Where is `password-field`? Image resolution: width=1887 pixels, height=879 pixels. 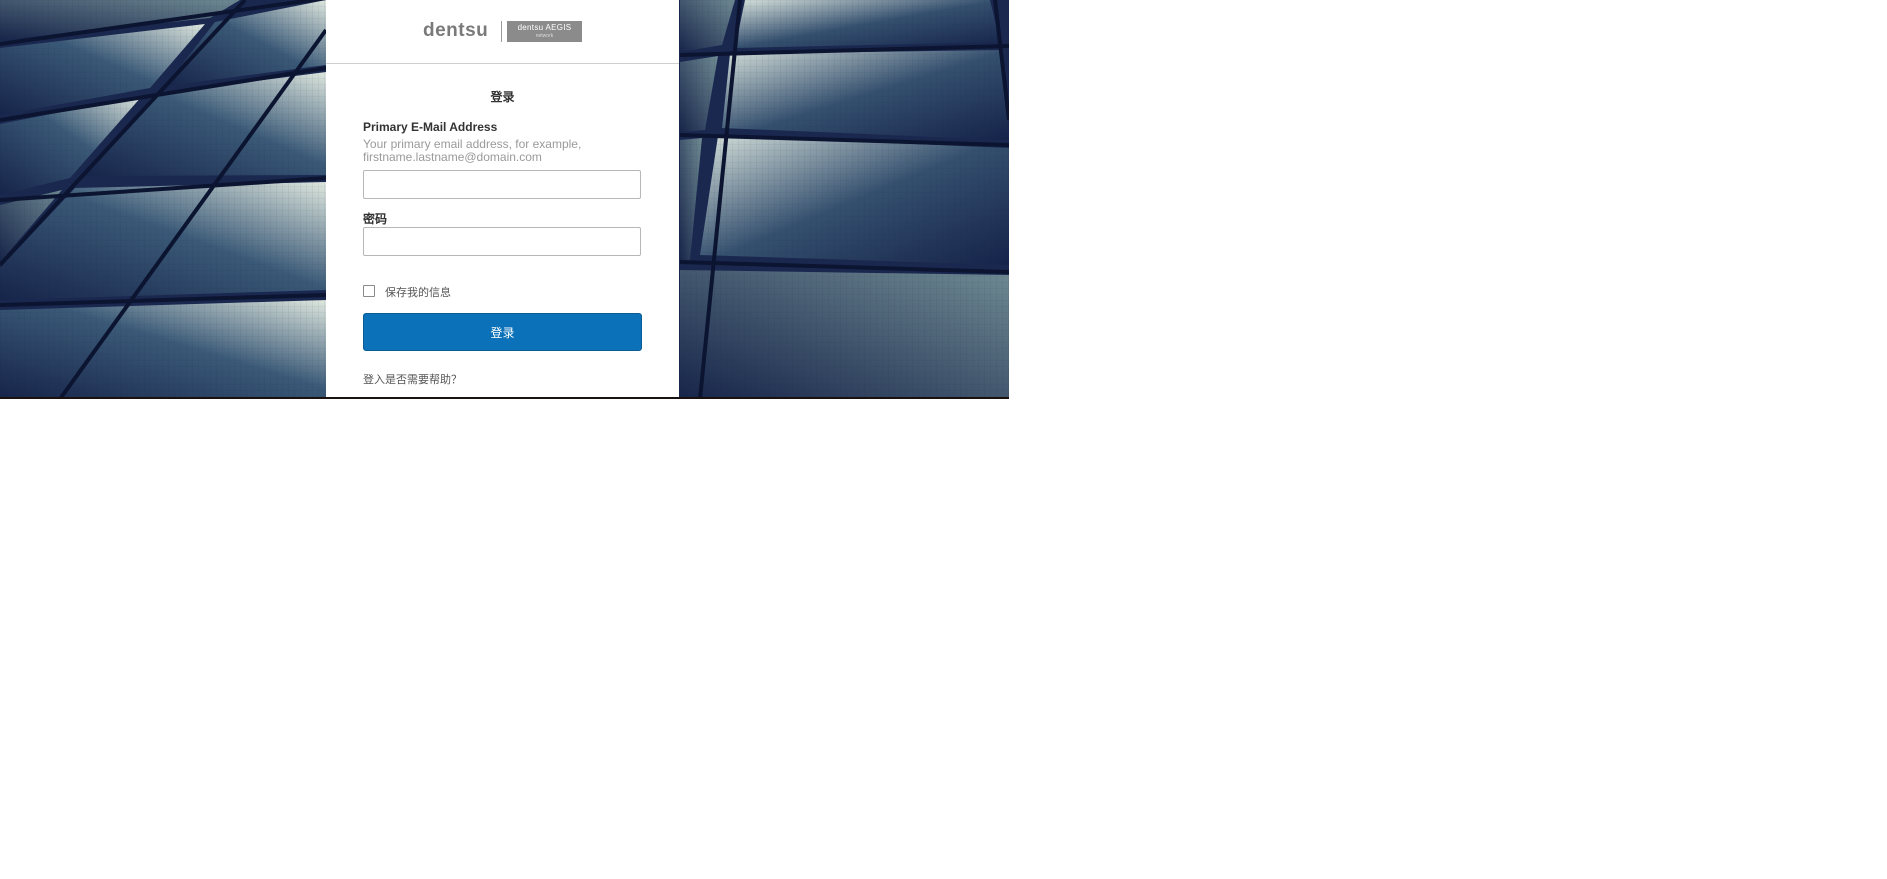
password-field is located at coordinates (502, 241).